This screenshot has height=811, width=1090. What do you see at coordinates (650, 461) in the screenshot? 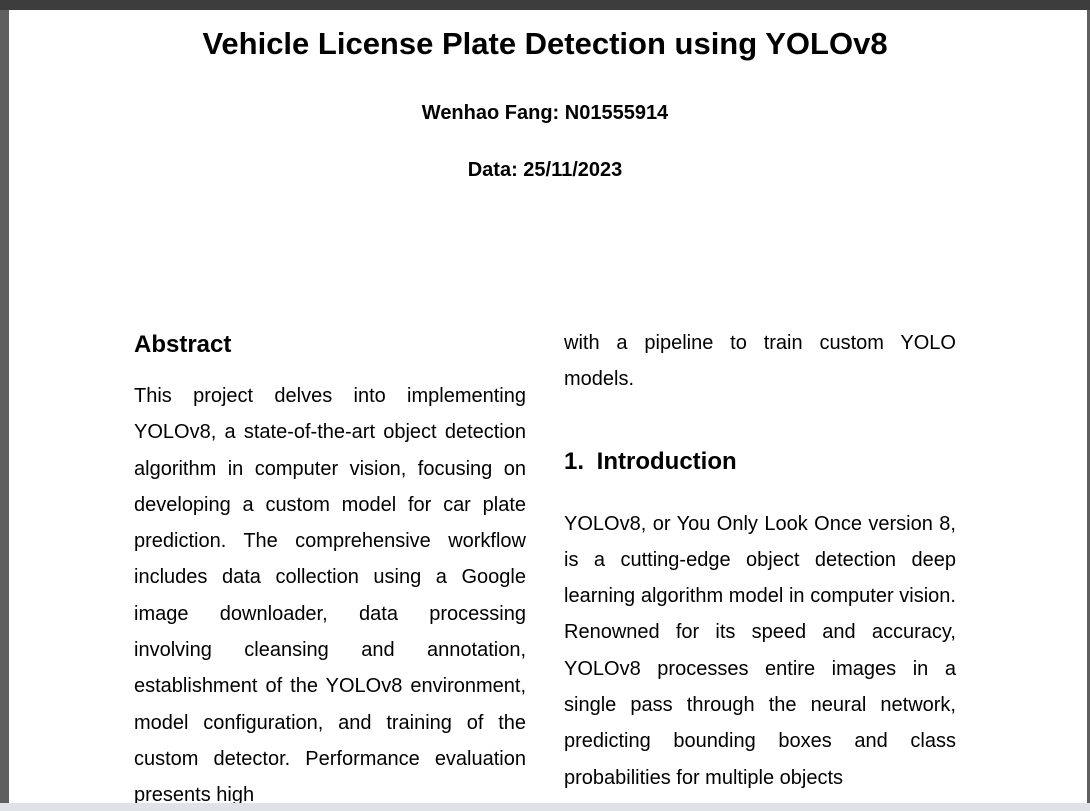
I see `introduction-heading: 1. Introduction` at bounding box center [650, 461].